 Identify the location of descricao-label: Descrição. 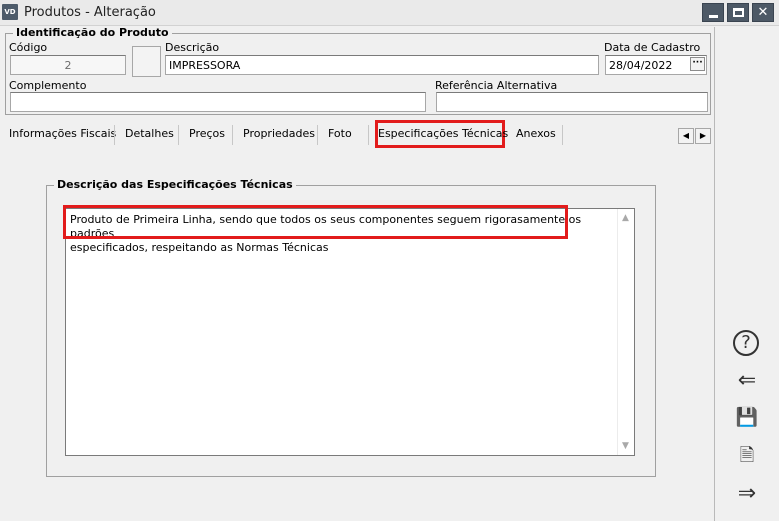
(192, 47).